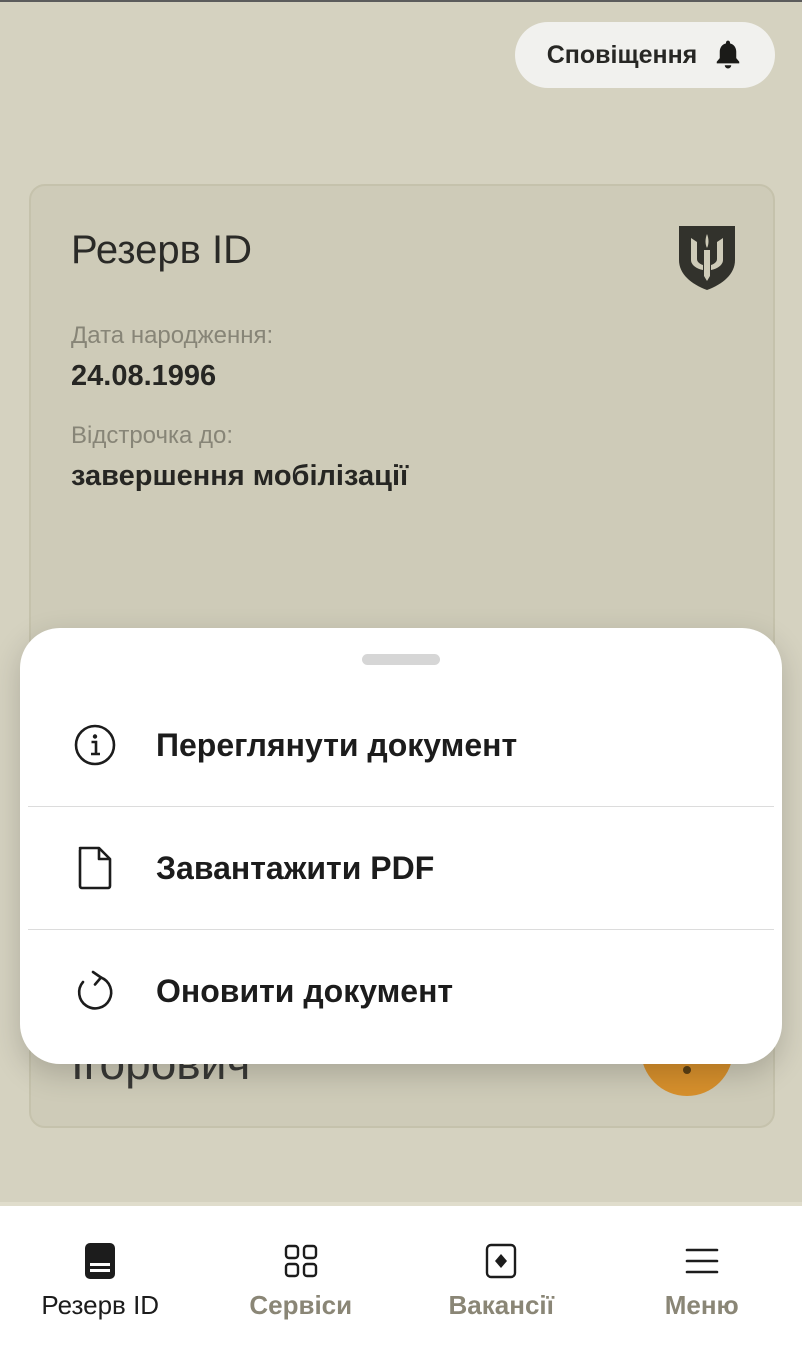  I want to click on nav-label: Сервіси, so click(301, 1305).